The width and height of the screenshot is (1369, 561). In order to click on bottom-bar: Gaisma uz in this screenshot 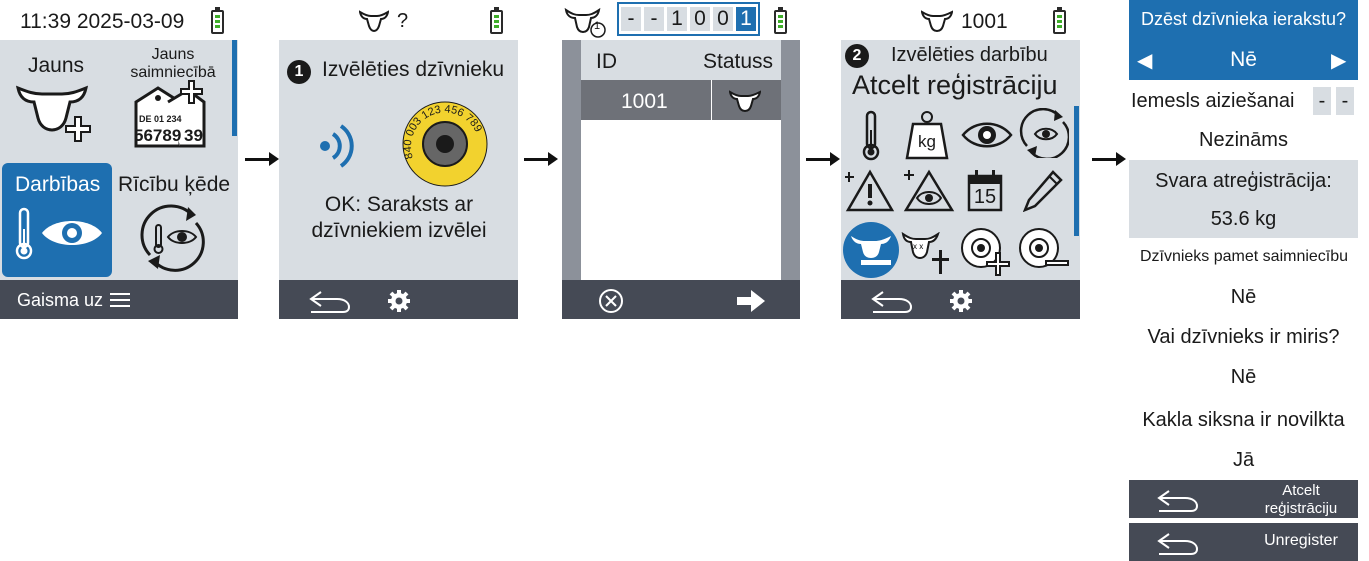, I will do `click(119, 299)`.